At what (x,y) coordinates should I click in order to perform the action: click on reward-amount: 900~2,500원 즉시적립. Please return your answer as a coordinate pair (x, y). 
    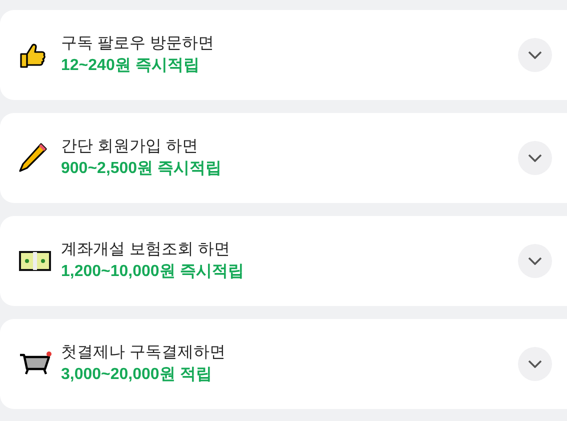
    Looking at the image, I should click on (142, 169).